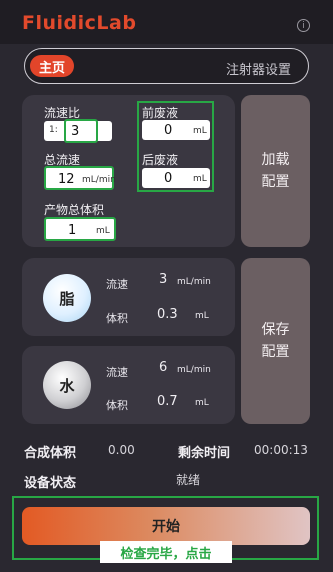 The height and width of the screenshot is (572, 333). What do you see at coordinates (53, 130) in the screenshot?
I see `flow-ratio-prefix: 1:` at bounding box center [53, 130].